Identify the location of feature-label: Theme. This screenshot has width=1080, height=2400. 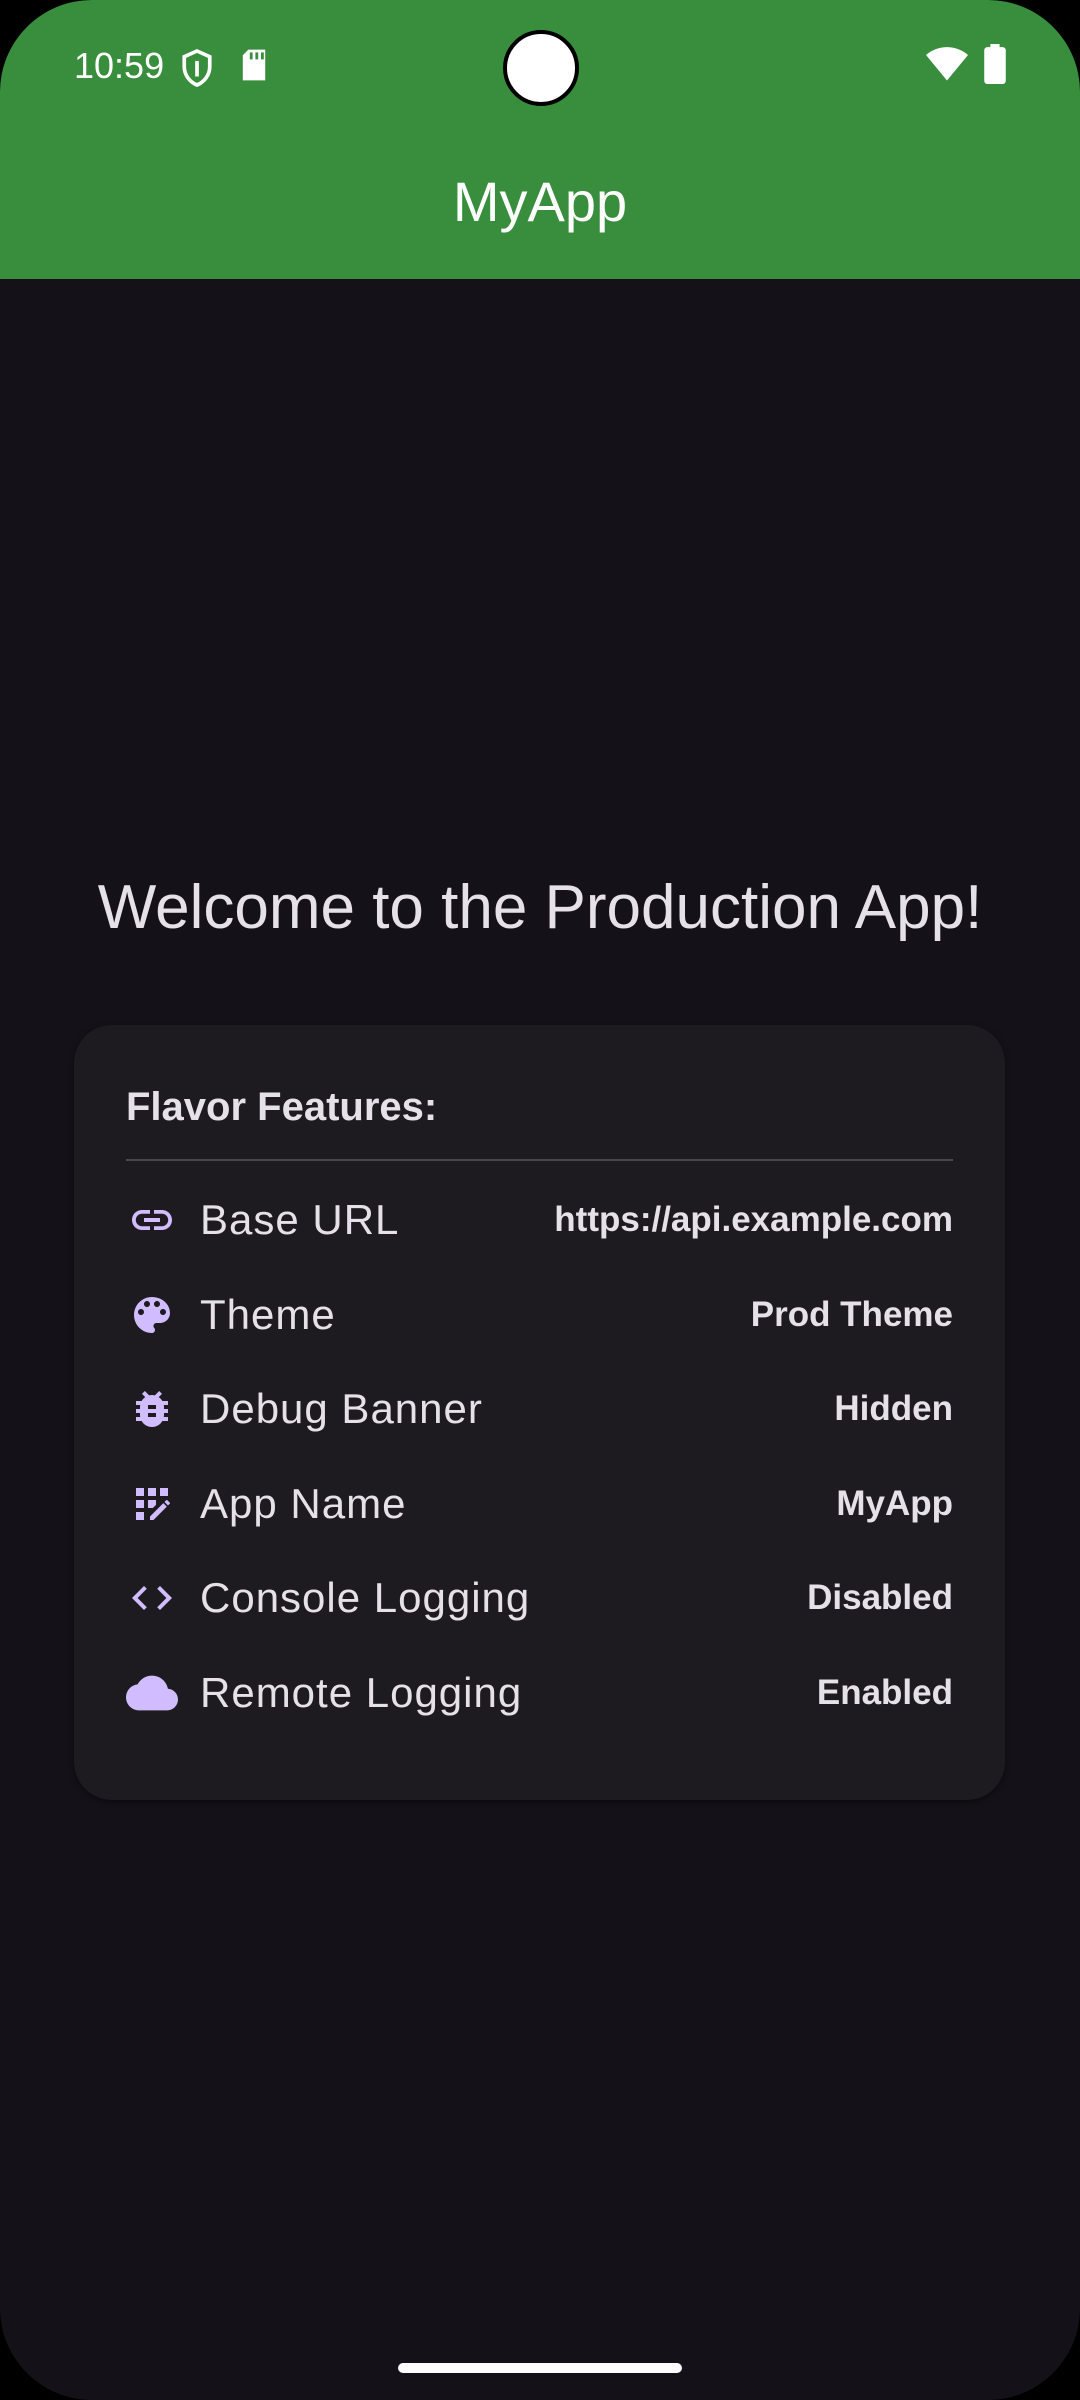
(268, 1314).